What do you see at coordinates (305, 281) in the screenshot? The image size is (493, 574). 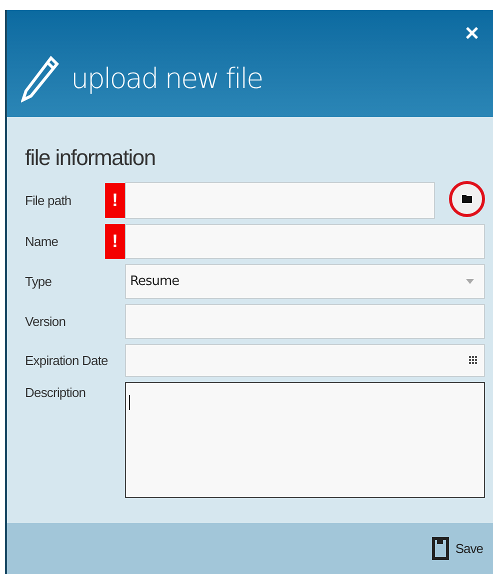 I see `type-dropdown: Resume` at bounding box center [305, 281].